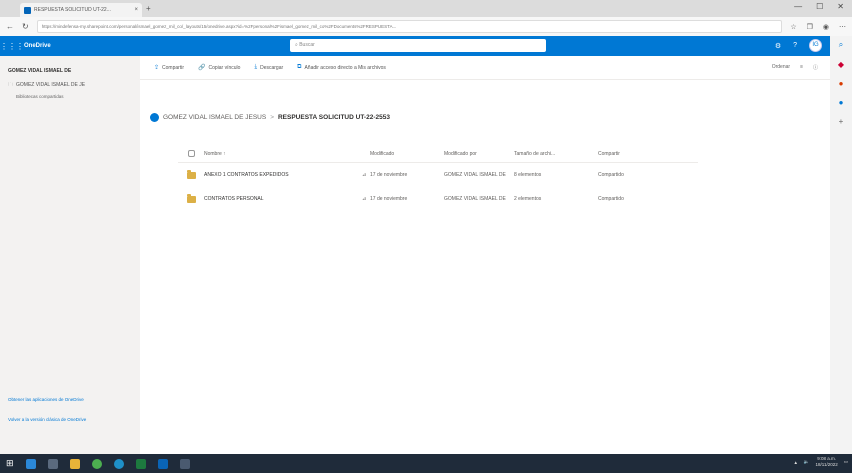  What do you see at coordinates (841, 102) in the screenshot?
I see `office-icon: ●` at bounding box center [841, 102].